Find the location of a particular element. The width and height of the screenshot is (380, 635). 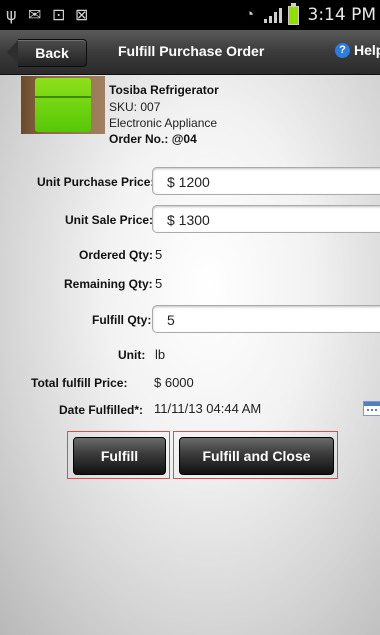

fulfill-qty-input: 5 is located at coordinates (266, 319).